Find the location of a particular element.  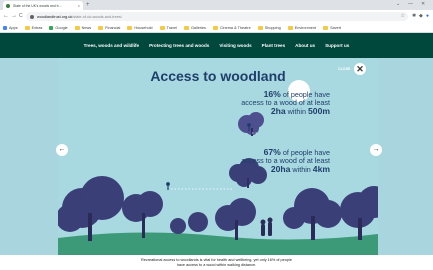

bookmark-news: News is located at coordinates (83, 27).